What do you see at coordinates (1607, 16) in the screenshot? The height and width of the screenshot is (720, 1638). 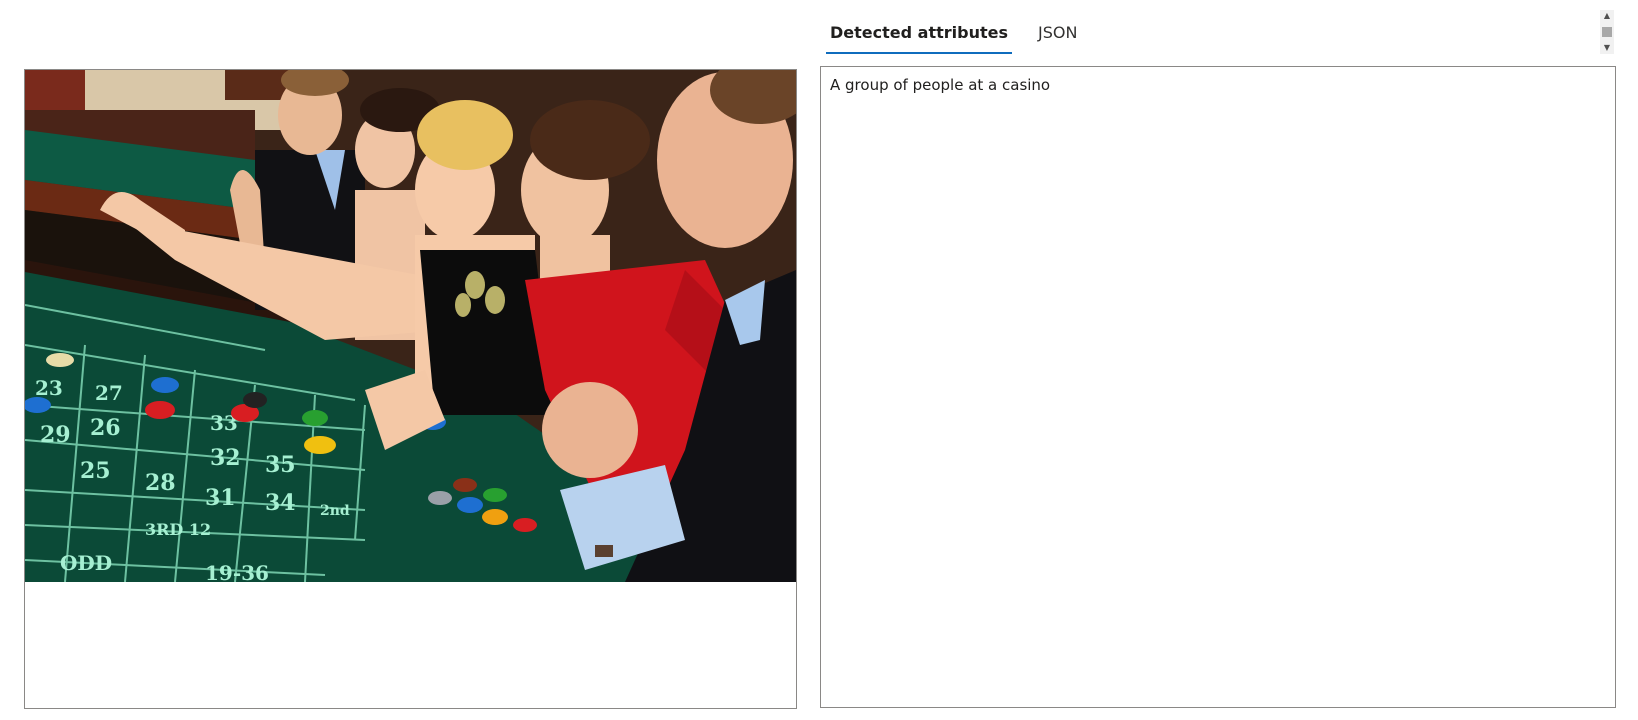 I see `scroll-up-arrow-icon: ▲` at bounding box center [1607, 16].